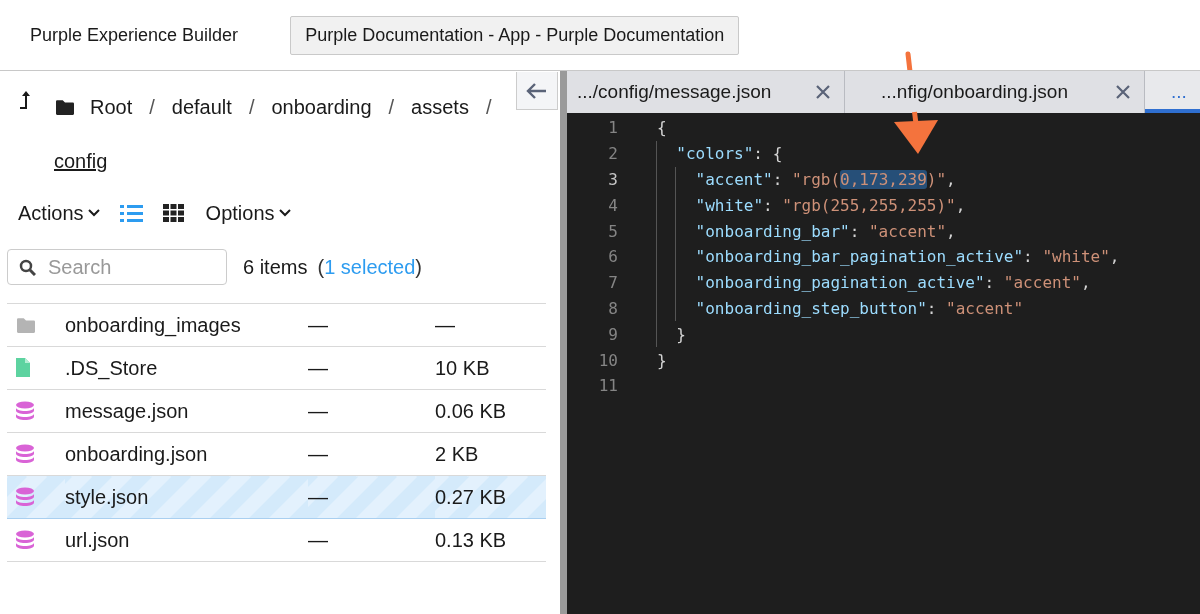 This screenshot has height=614, width=1200. What do you see at coordinates (276, 454) in the screenshot?
I see `file-row: onboarding.json — 2 KB` at bounding box center [276, 454].